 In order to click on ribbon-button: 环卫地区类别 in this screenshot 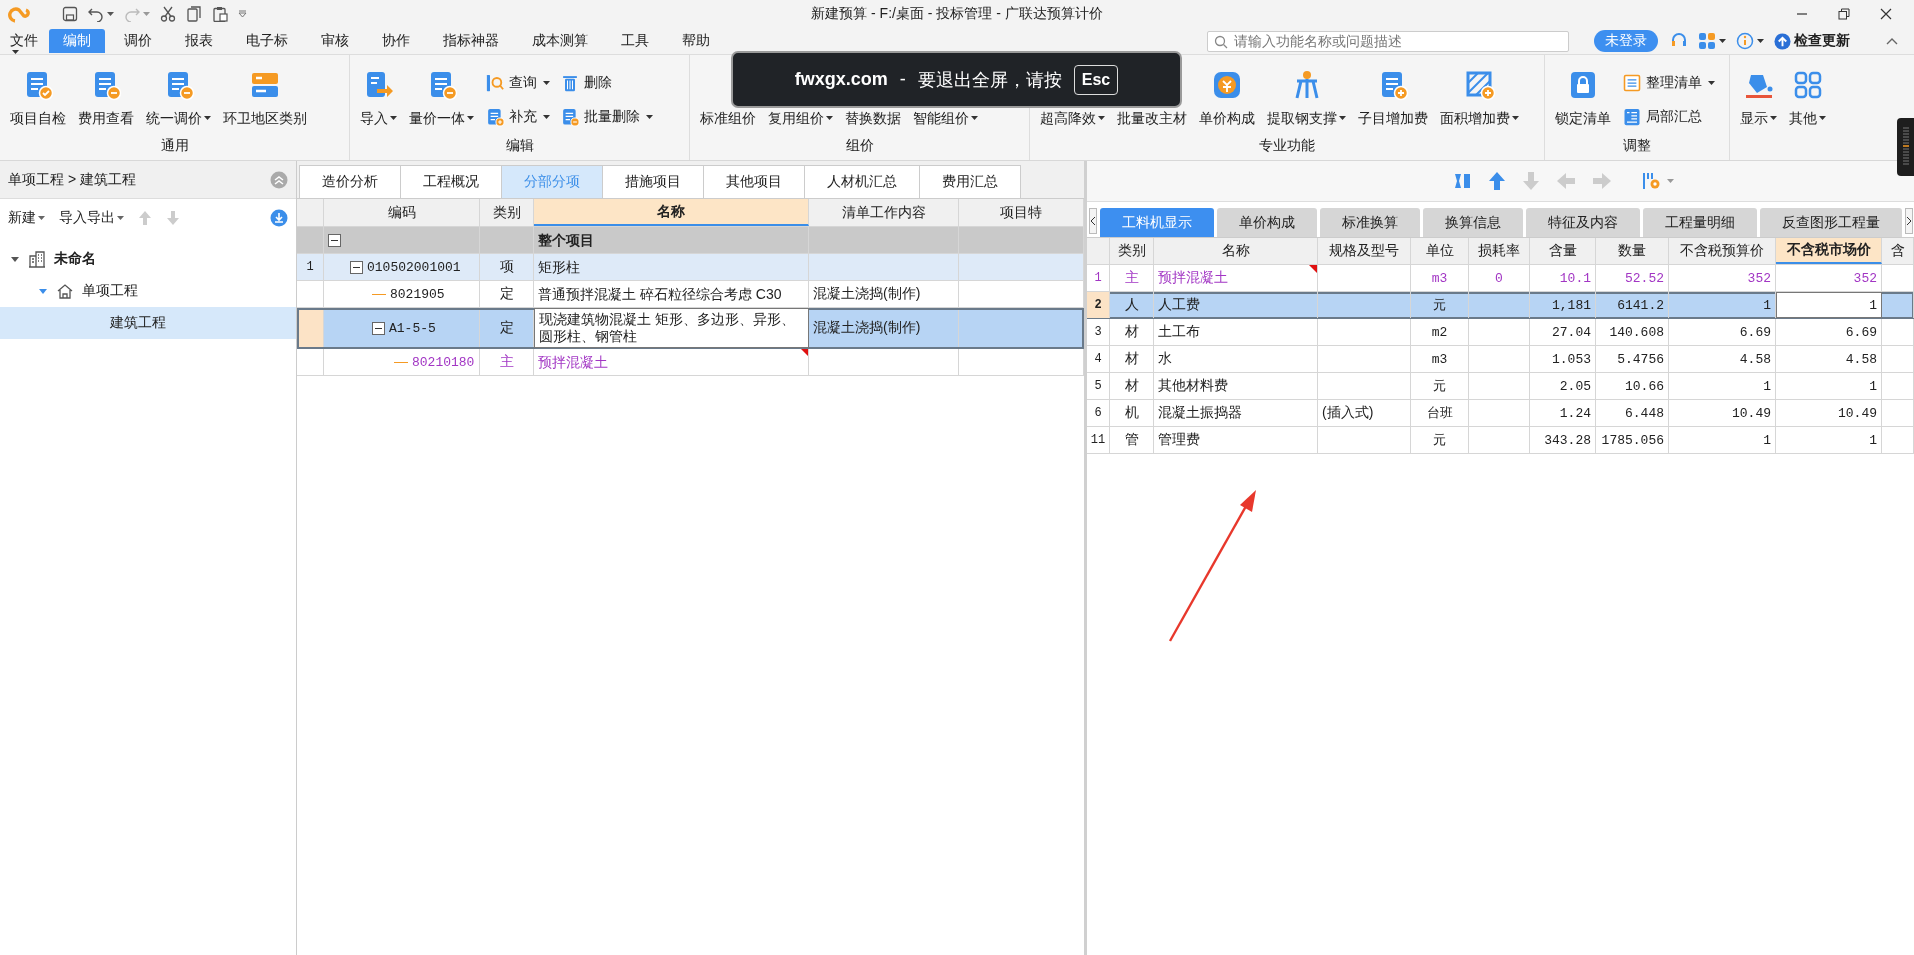, I will do `click(265, 97)`.